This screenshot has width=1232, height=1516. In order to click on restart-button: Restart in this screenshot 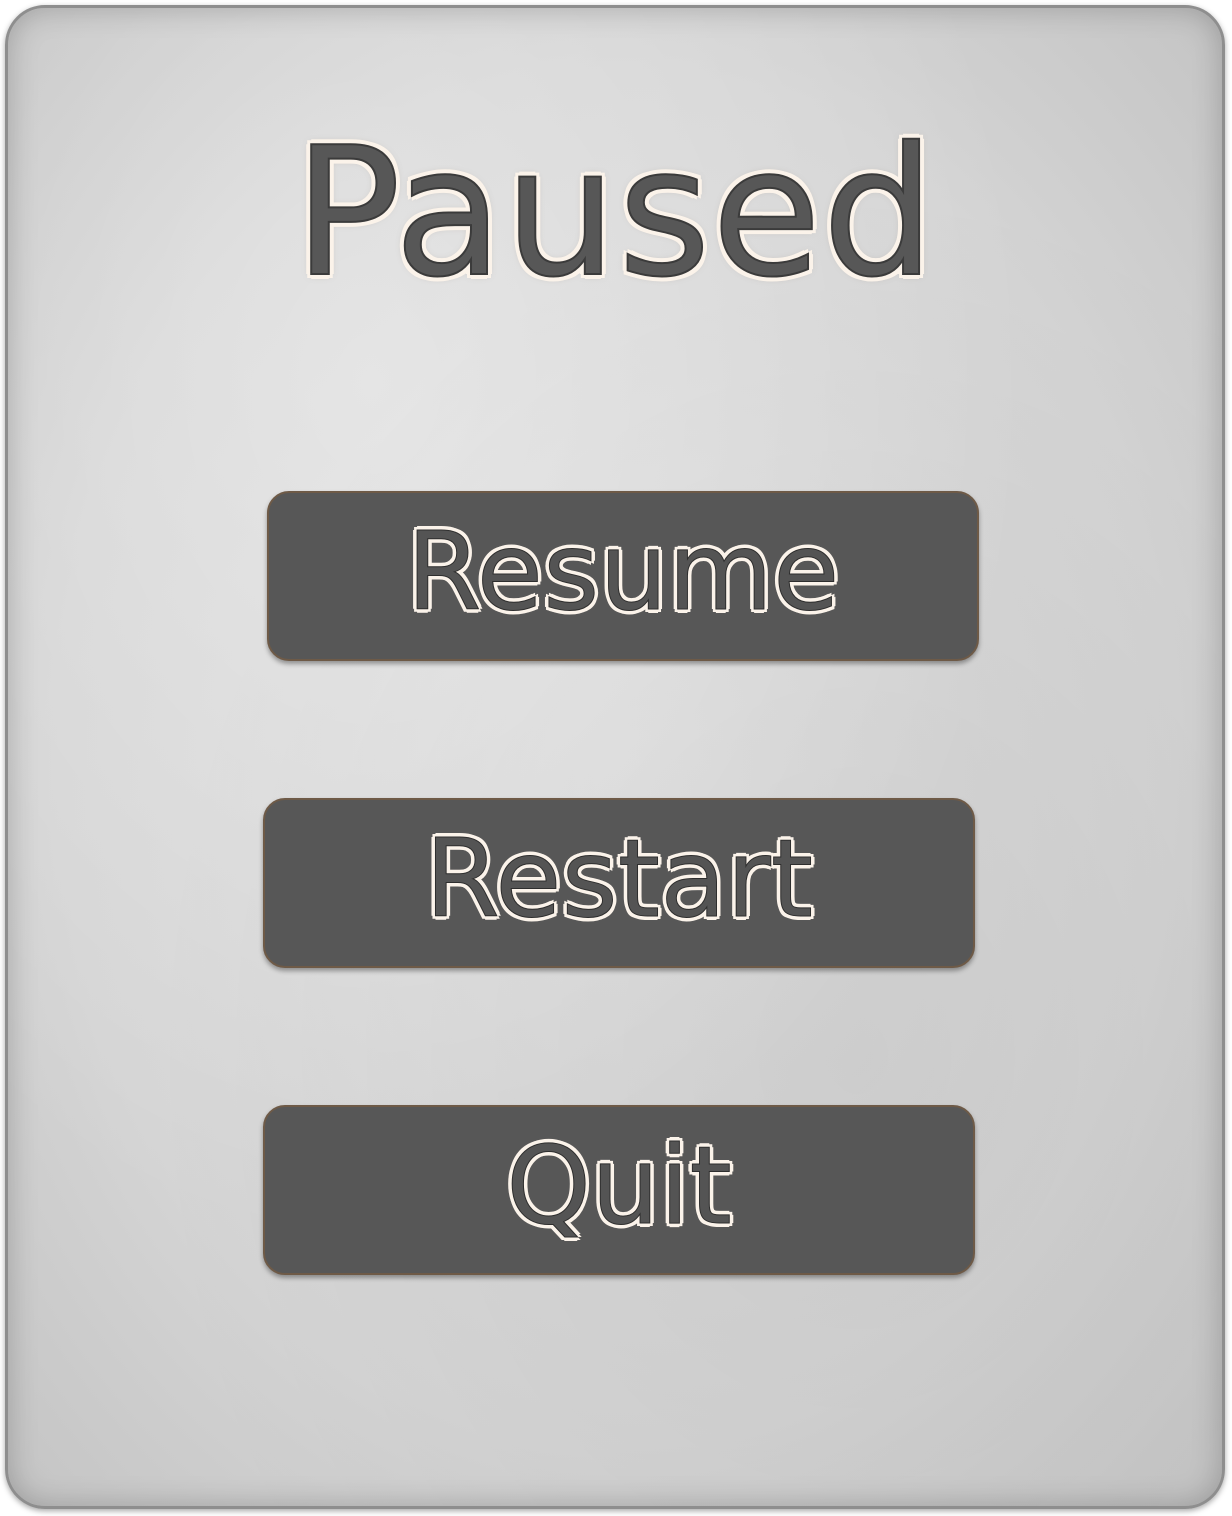, I will do `click(619, 883)`.